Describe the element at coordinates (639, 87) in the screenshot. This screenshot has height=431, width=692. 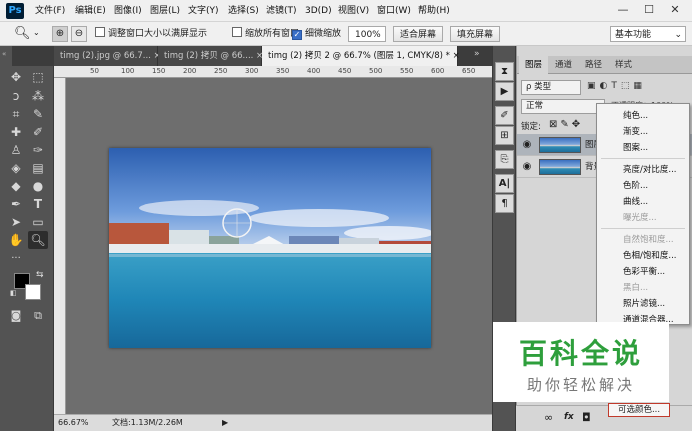
I see `layer-filter-icons: ▣◐T⬚▦` at that location.